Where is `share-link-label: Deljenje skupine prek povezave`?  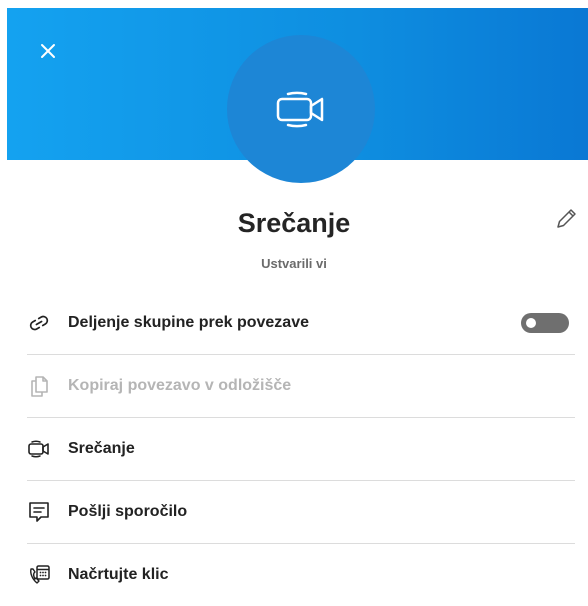
share-link-label: Deljenje skupine prek povezave is located at coordinates (188, 322).